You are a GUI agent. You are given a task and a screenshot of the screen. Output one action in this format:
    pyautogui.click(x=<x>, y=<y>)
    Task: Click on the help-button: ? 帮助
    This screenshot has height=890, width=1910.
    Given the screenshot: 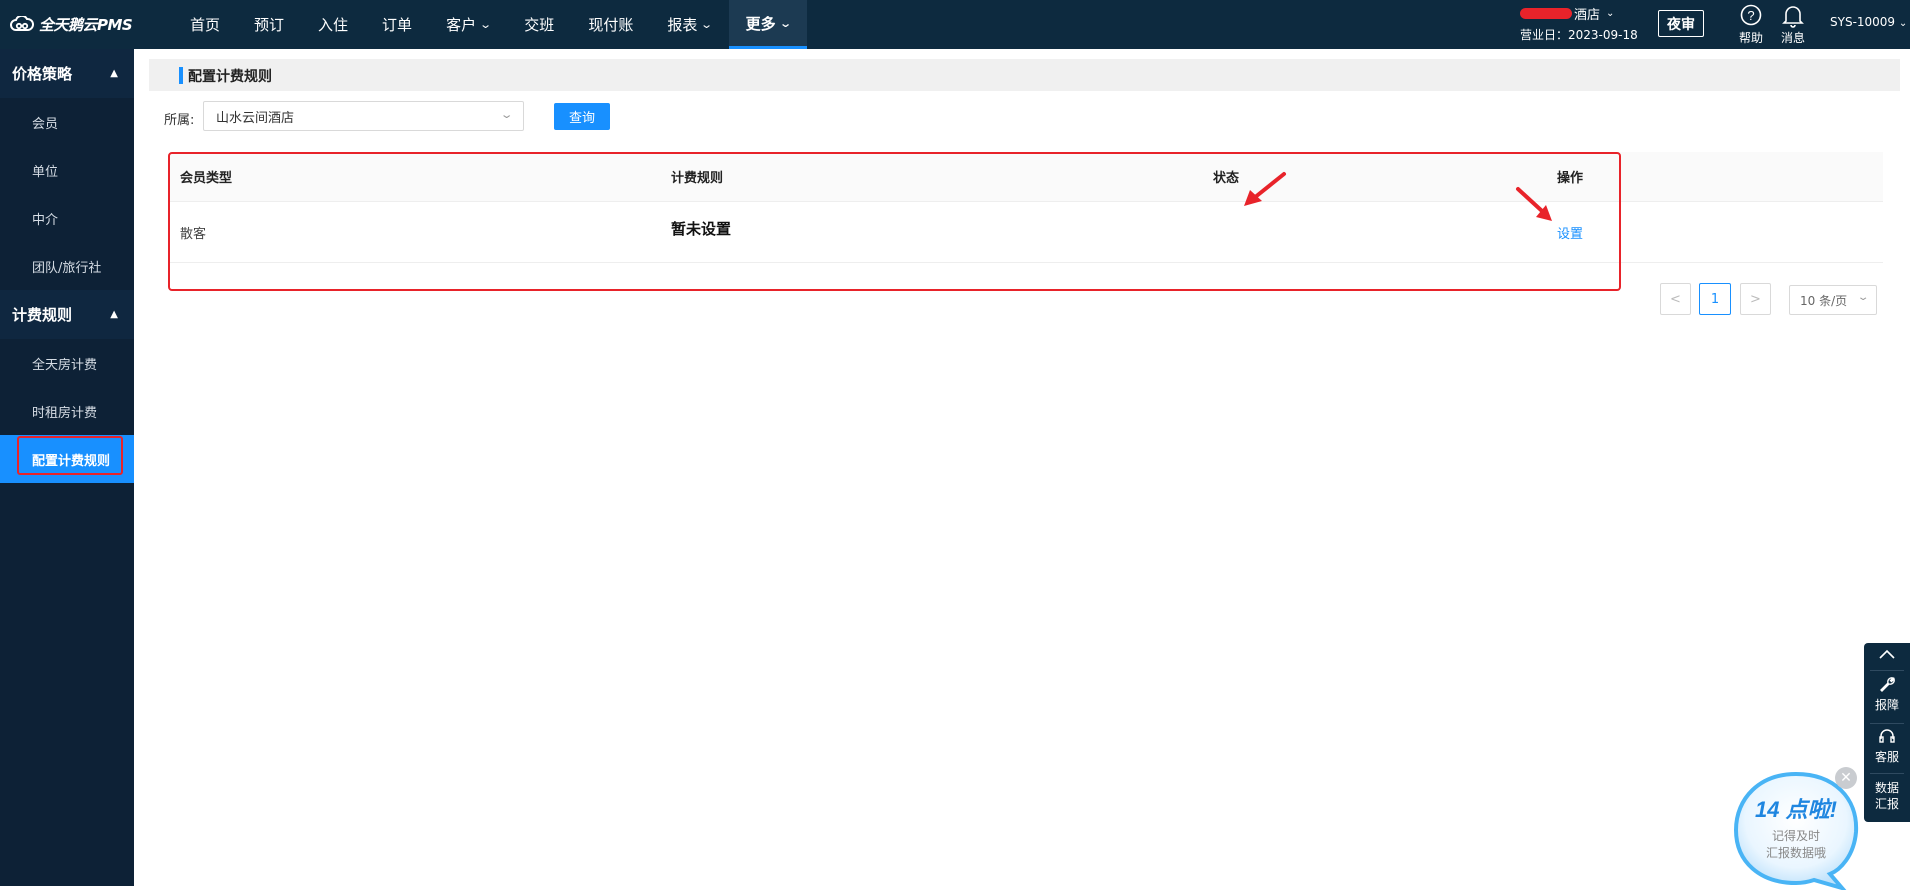 What is the action you would take?
    pyautogui.click(x=1751, y=24)
    